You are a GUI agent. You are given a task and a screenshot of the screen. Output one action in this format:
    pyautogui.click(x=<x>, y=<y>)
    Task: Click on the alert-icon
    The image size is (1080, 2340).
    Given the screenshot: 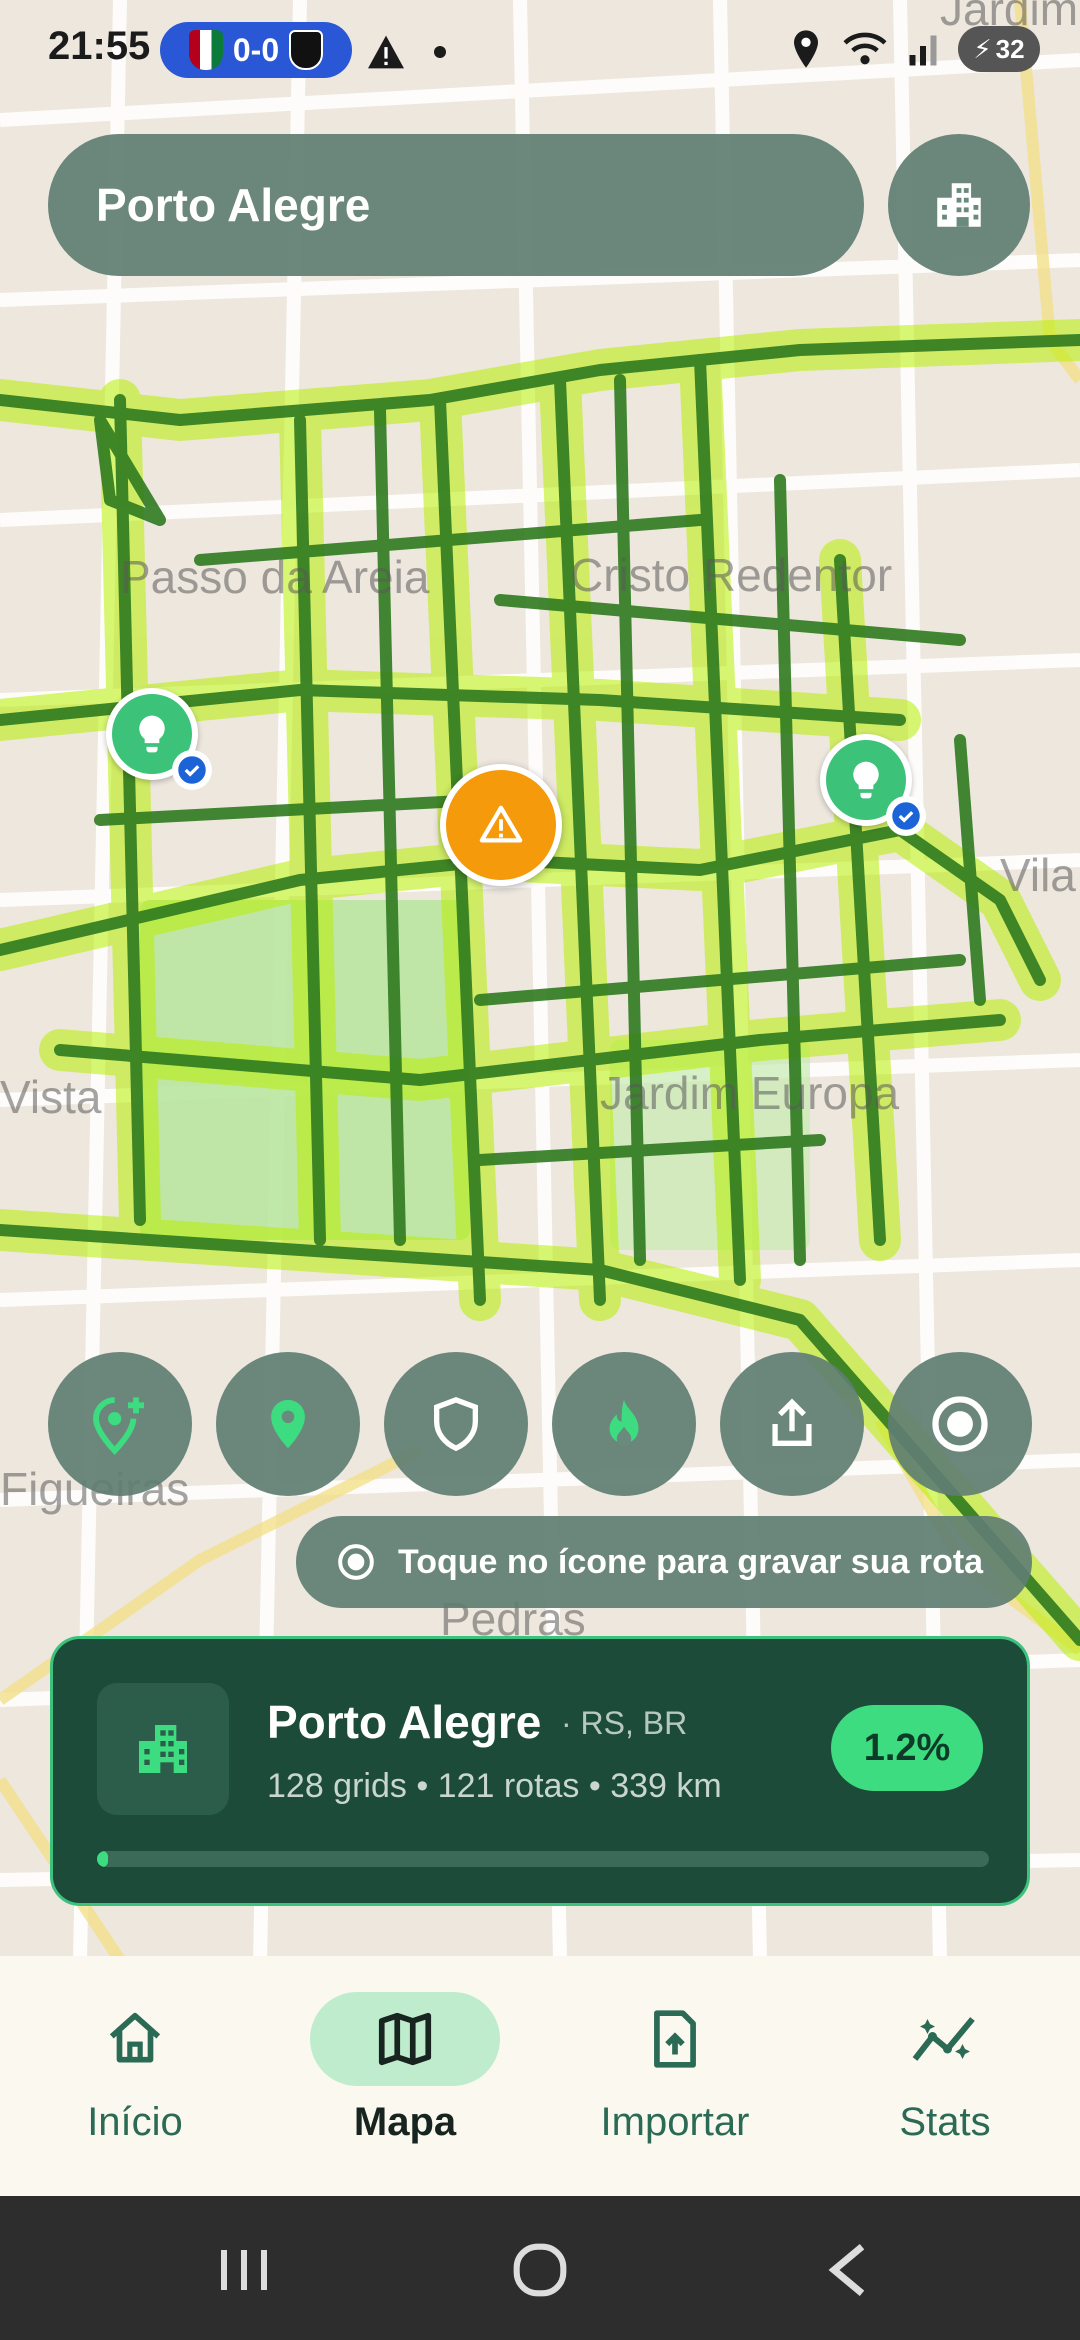 What is the action you would take?
    pyautogui.click(x=386, y=52)
    